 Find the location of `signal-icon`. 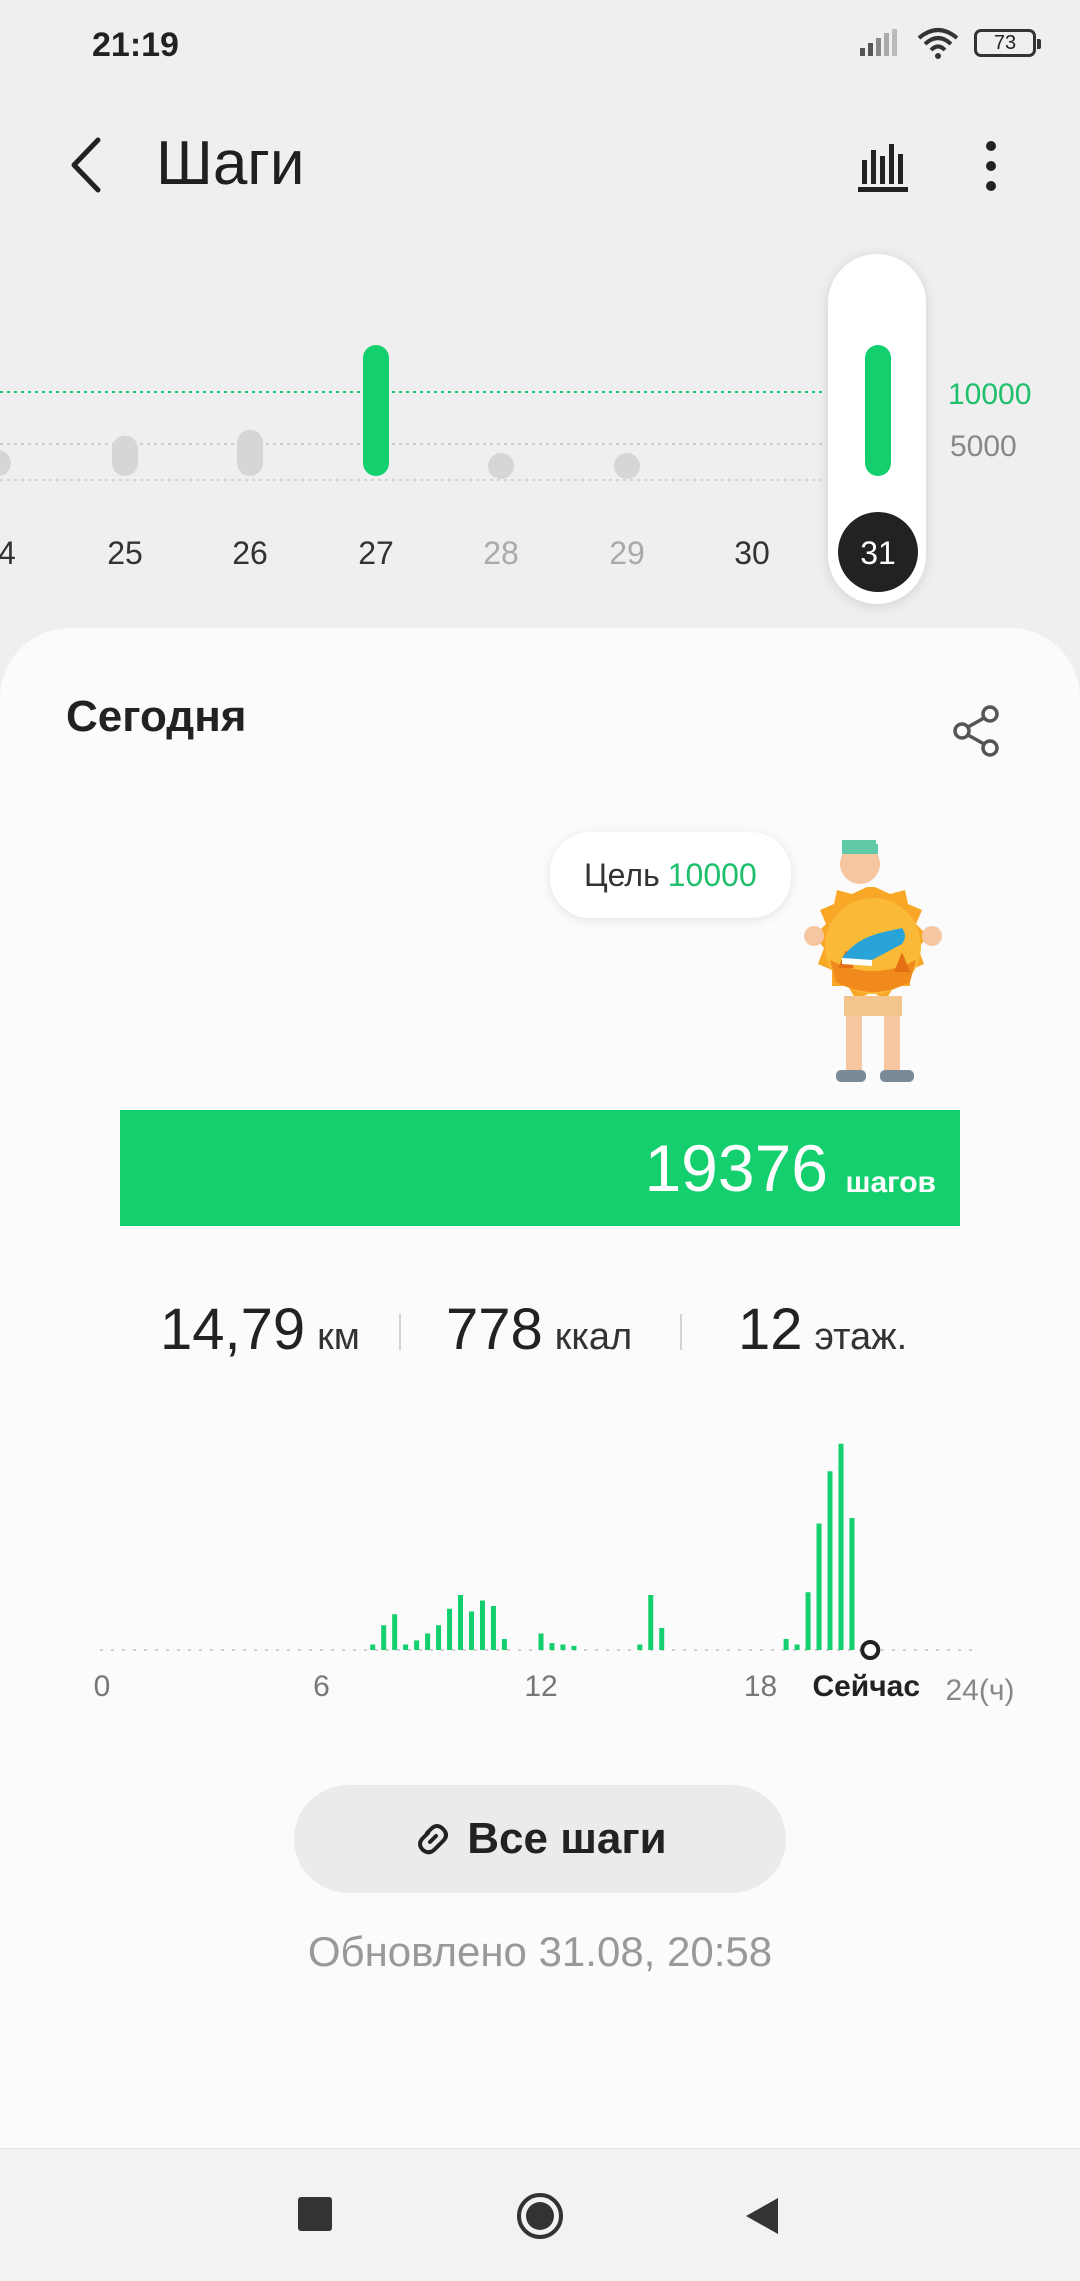

signal-icon is located at coordinates (878, 42).